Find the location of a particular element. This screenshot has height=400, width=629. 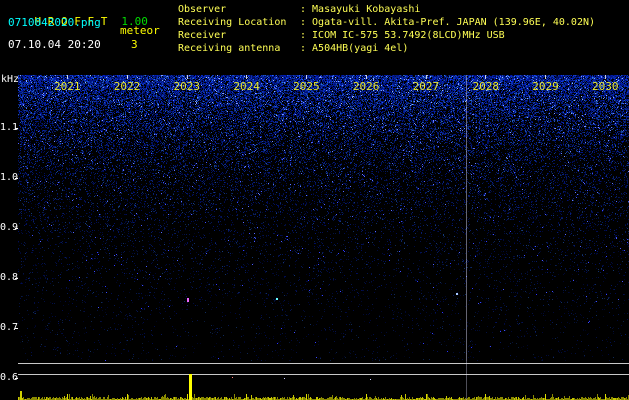

time-tick-label: 2030 is located at coordinates (605, 86).